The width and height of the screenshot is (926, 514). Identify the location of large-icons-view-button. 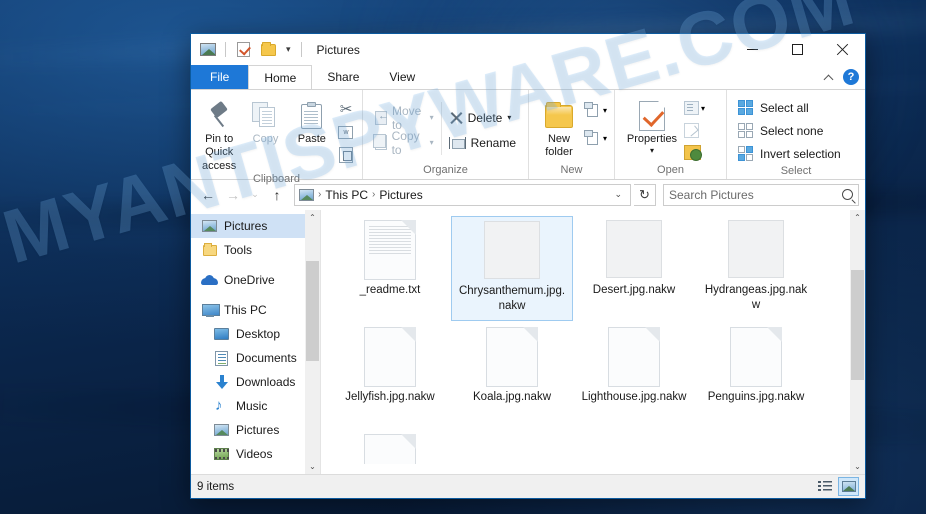
(848, 486).